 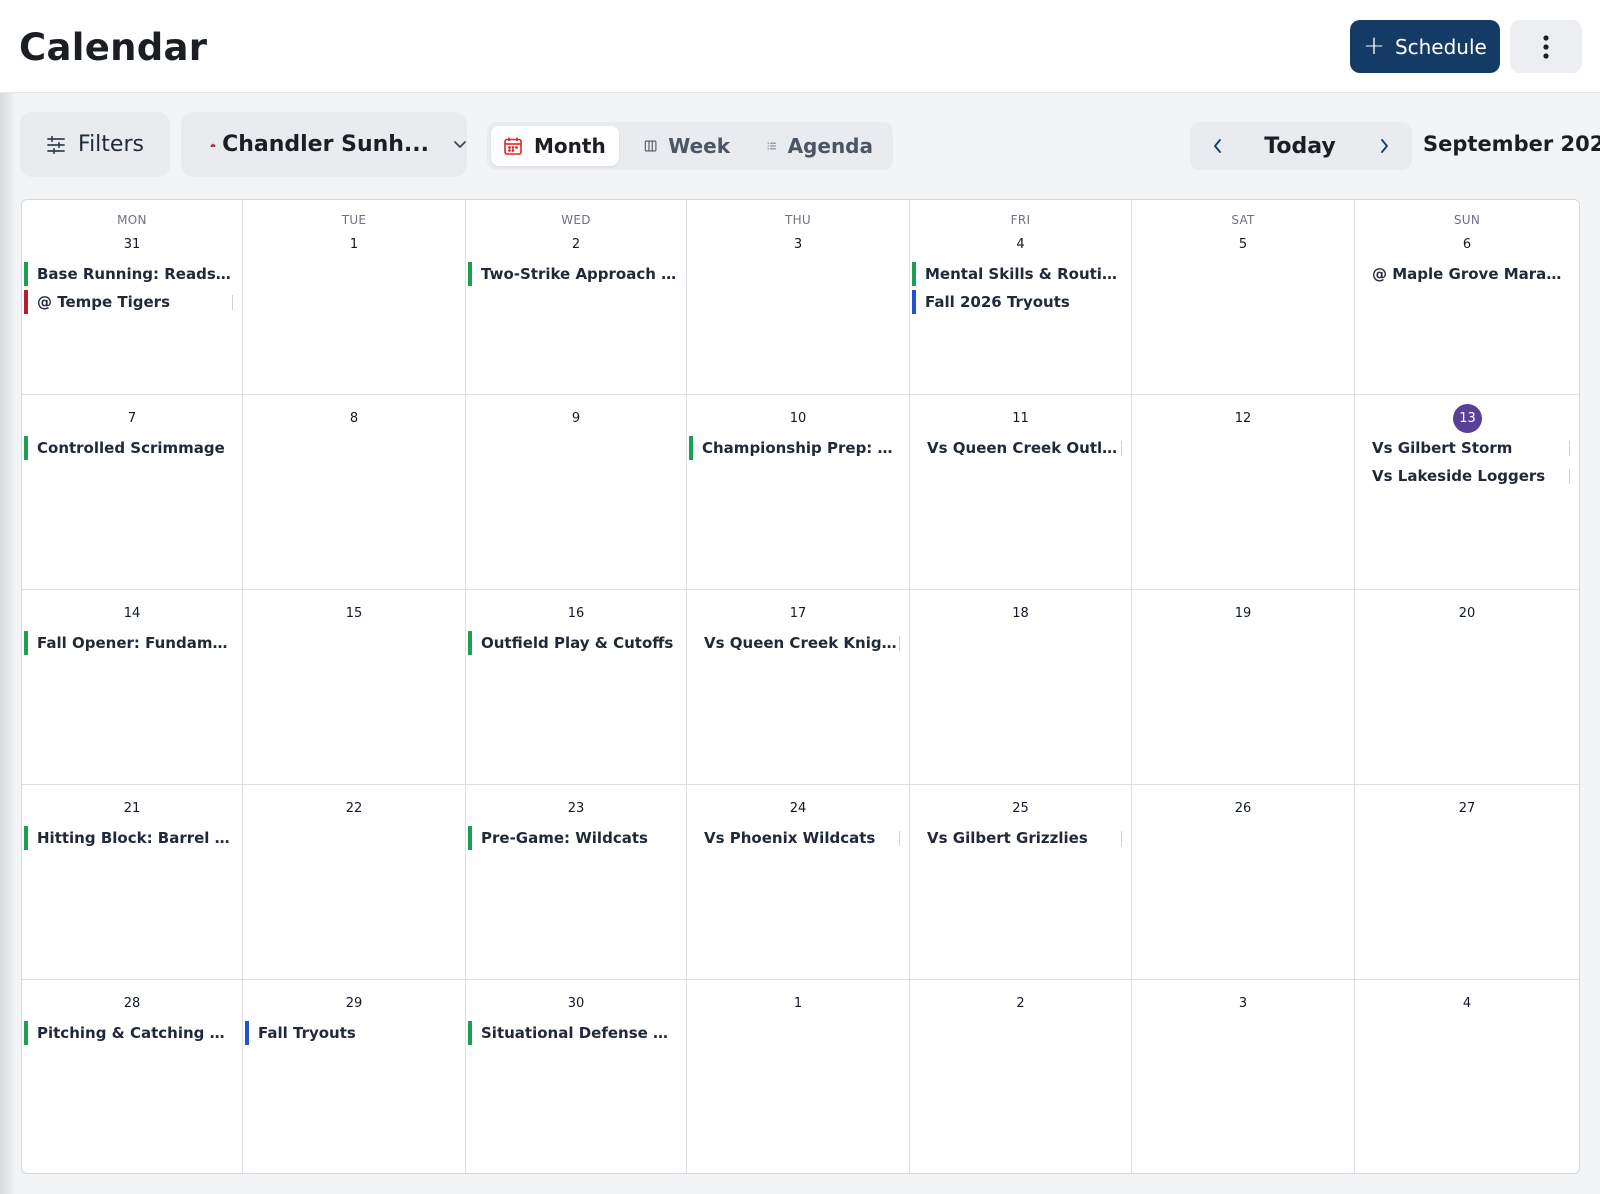 I want to click on day-cell: 20, so click(x=1467, y=687).